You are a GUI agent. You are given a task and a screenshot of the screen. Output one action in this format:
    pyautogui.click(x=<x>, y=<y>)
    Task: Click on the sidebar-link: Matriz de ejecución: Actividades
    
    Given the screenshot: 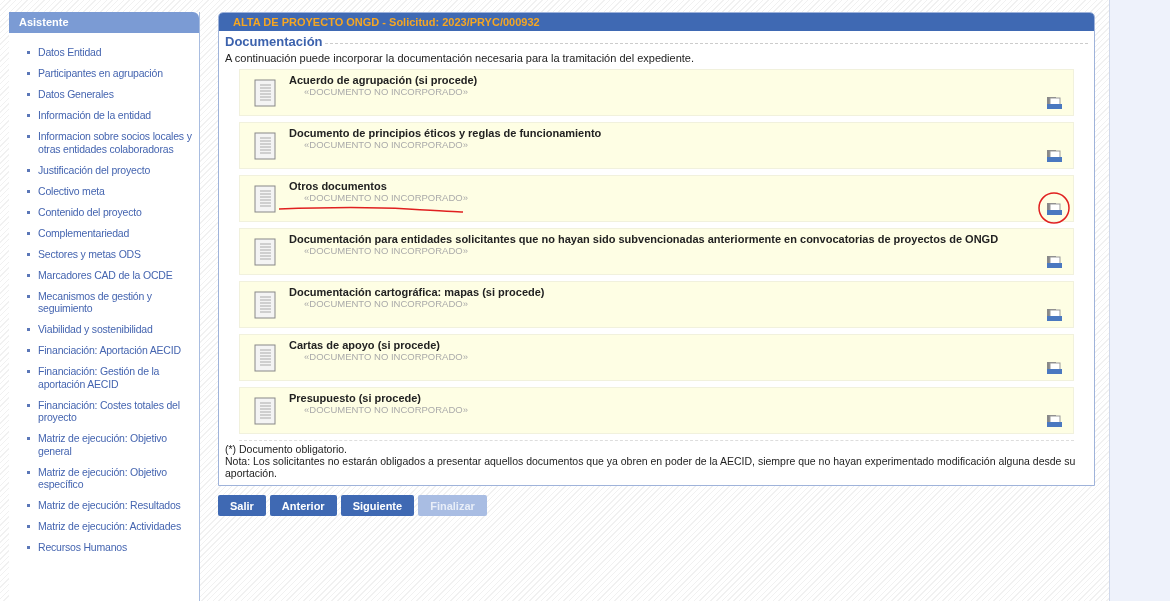 What is the action you would take?
    pyautogui.click(x=109, y=526)
    